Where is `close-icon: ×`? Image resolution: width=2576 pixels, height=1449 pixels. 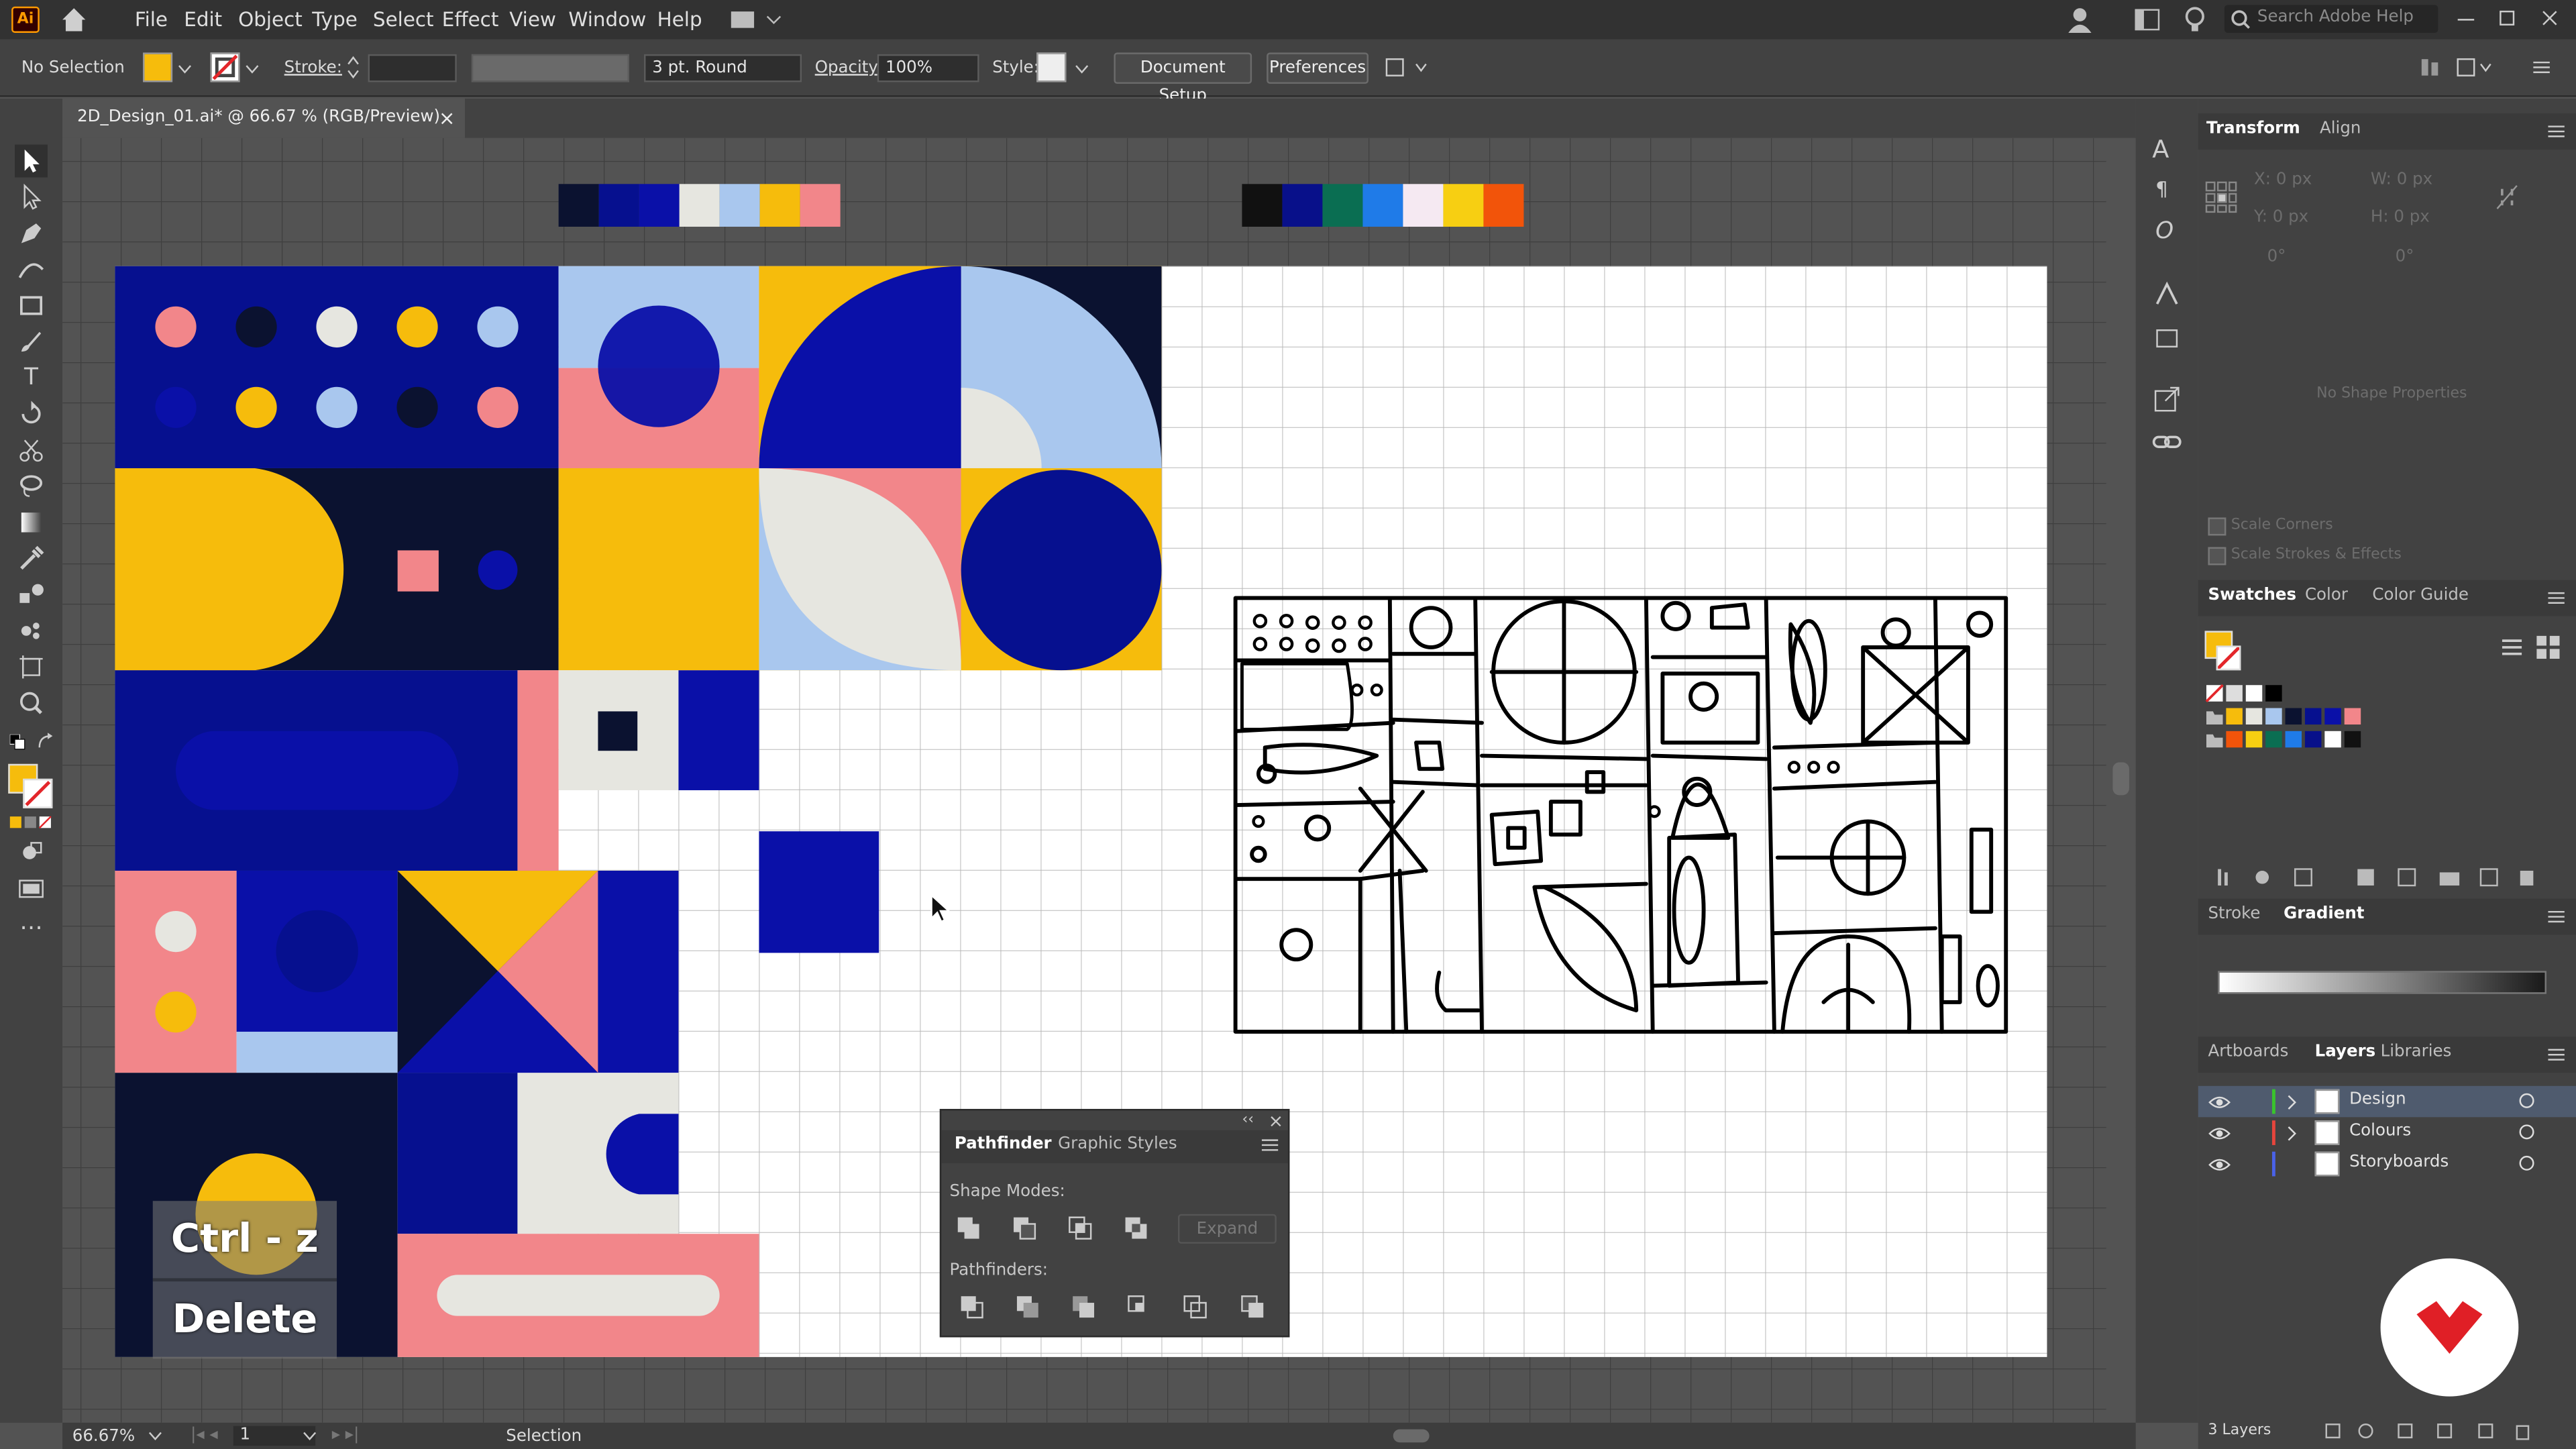 close-icon: × is located at coordinates (1276, 1121).